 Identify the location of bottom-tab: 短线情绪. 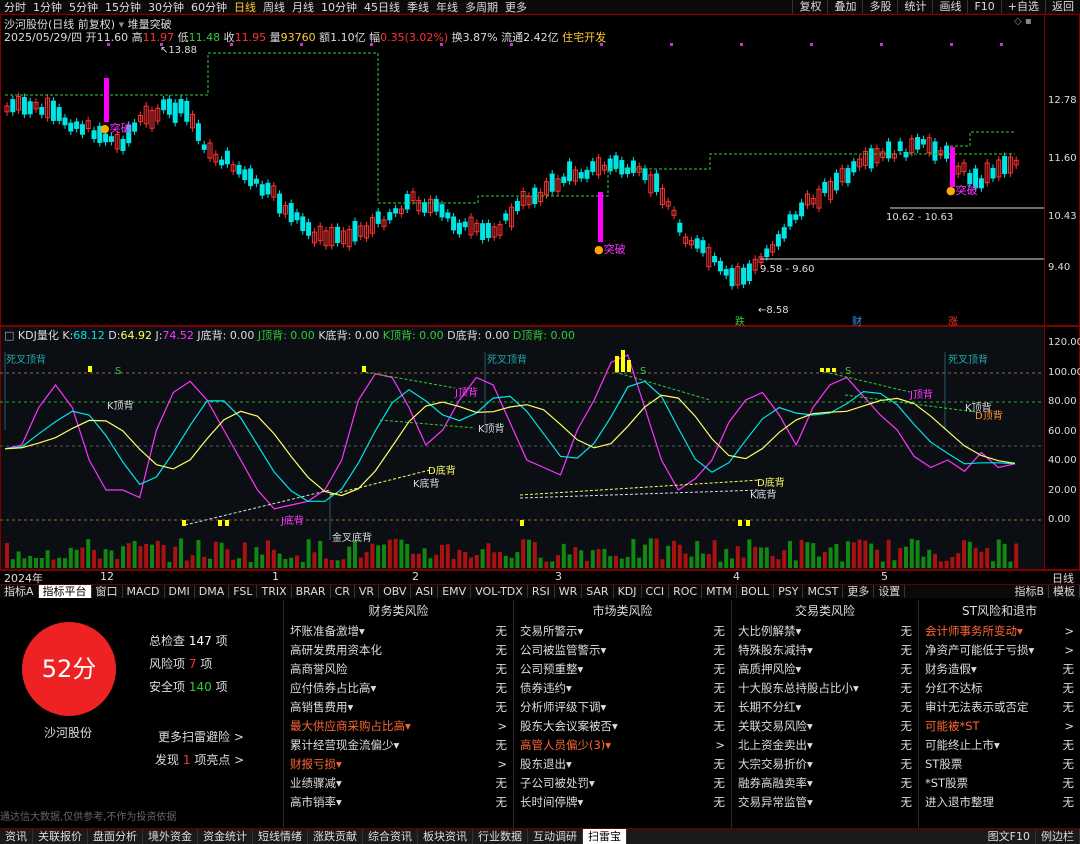
(280, 836).